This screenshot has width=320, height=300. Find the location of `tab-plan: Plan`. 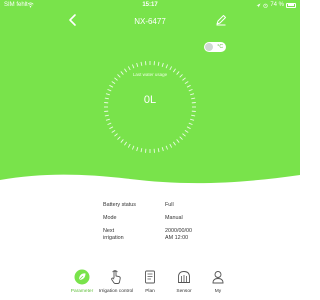

tab-plan: Plan is located at coordinates (150, 281).